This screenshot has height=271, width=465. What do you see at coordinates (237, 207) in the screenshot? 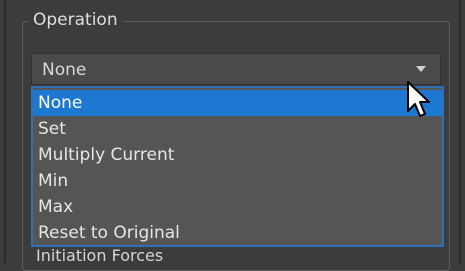
I see `dropdown-option-max: Max` at bounding box center [237, 207].